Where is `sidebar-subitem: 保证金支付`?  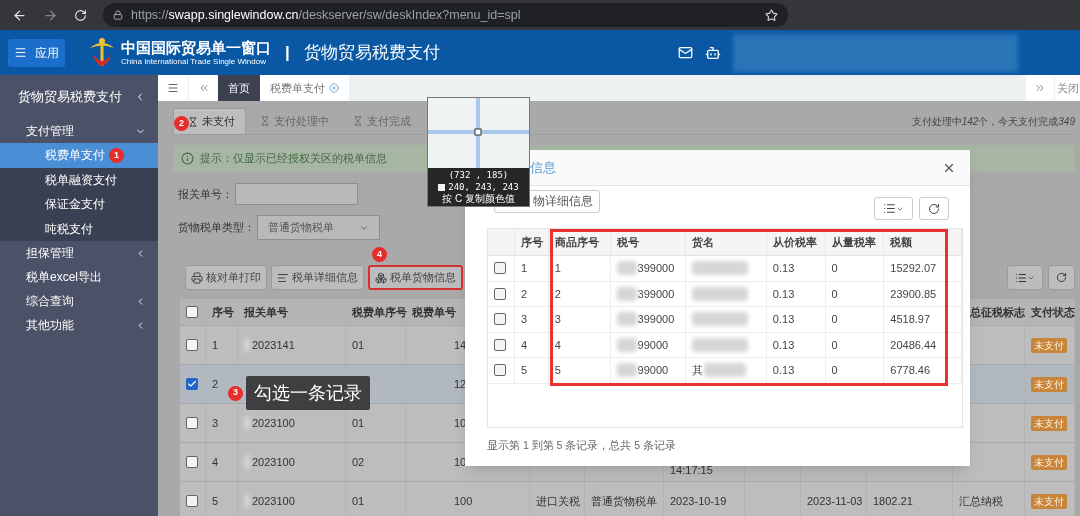
sidebar-subitem: 保证金支付 is located at coordinates (79, 204).